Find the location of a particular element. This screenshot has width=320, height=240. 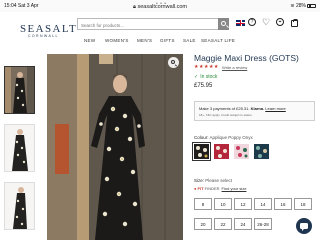

wifi-icon: ≋ is located at coordinates (292, 6).